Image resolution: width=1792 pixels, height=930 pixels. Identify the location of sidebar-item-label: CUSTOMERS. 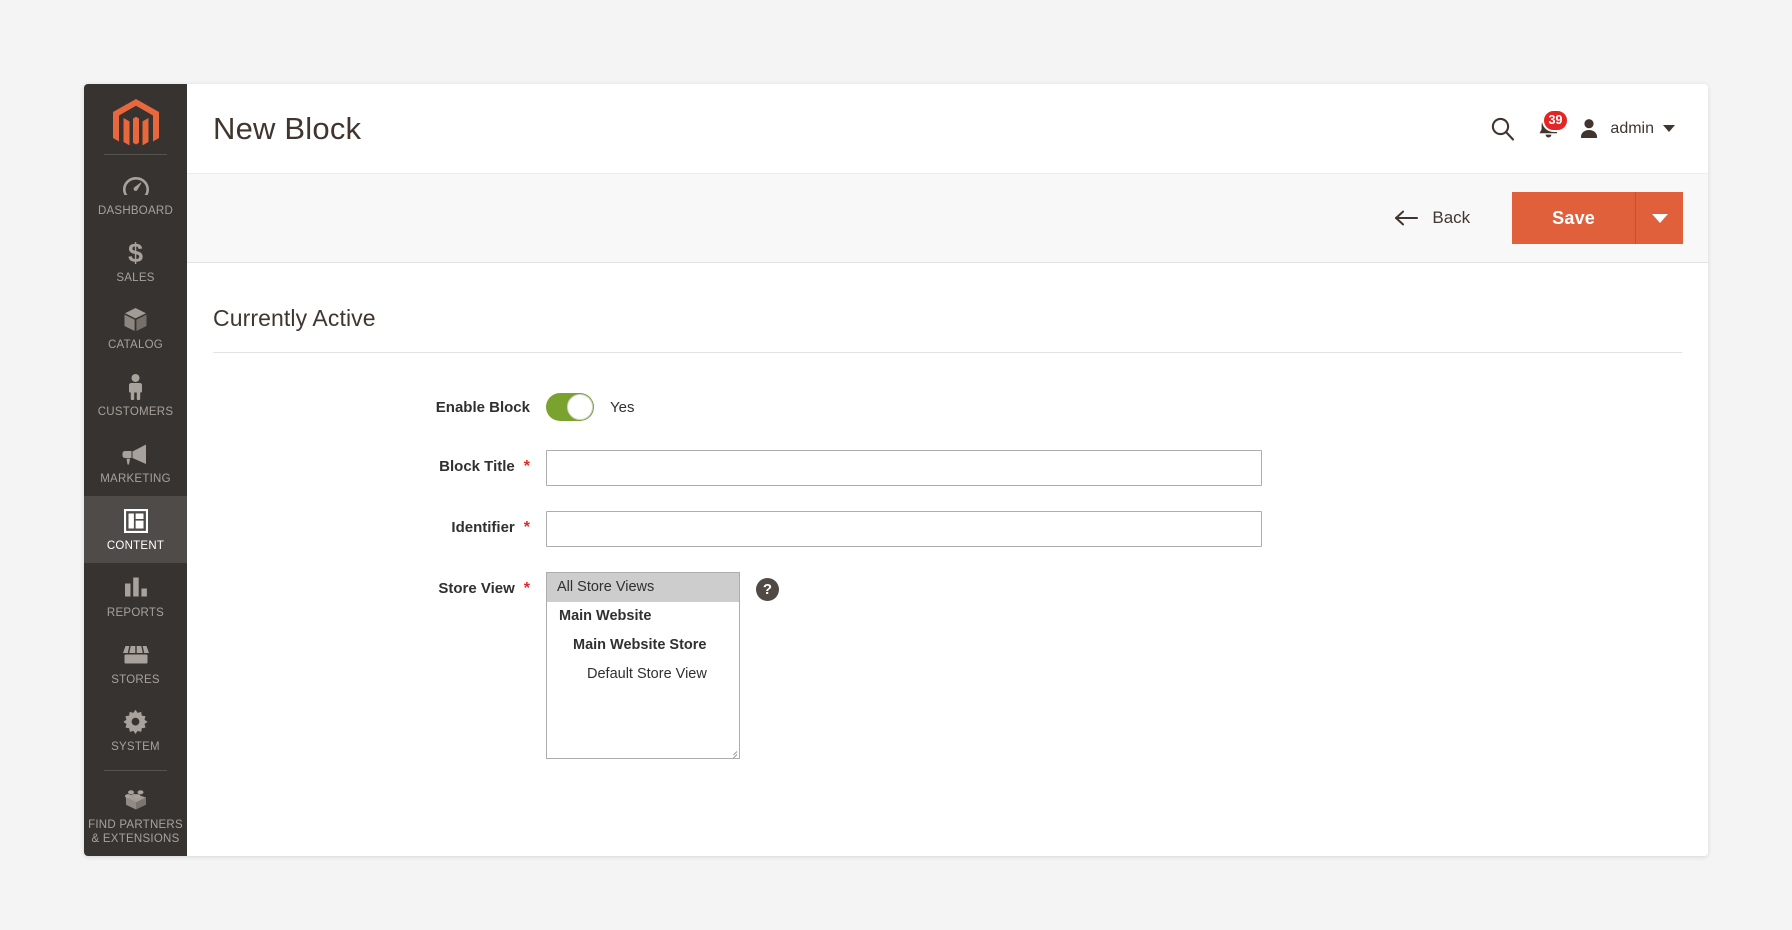
(135, 412).